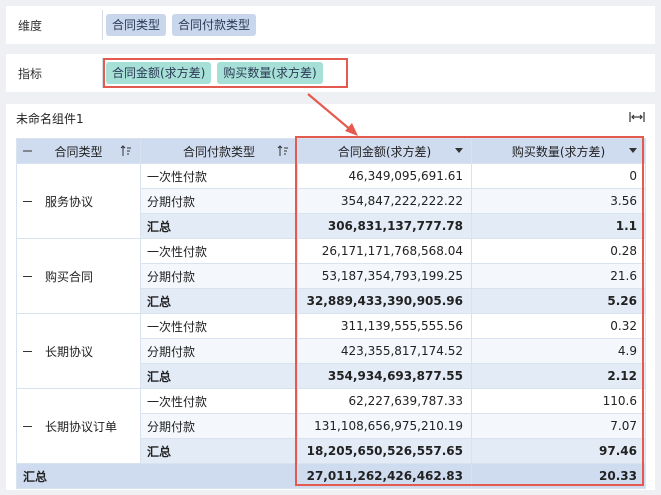  What do you see at coordinates (384, 451) in the screenshot?
I see `amount-cell: 18,205,650,526,557.65` at bounding box center [384, 451].